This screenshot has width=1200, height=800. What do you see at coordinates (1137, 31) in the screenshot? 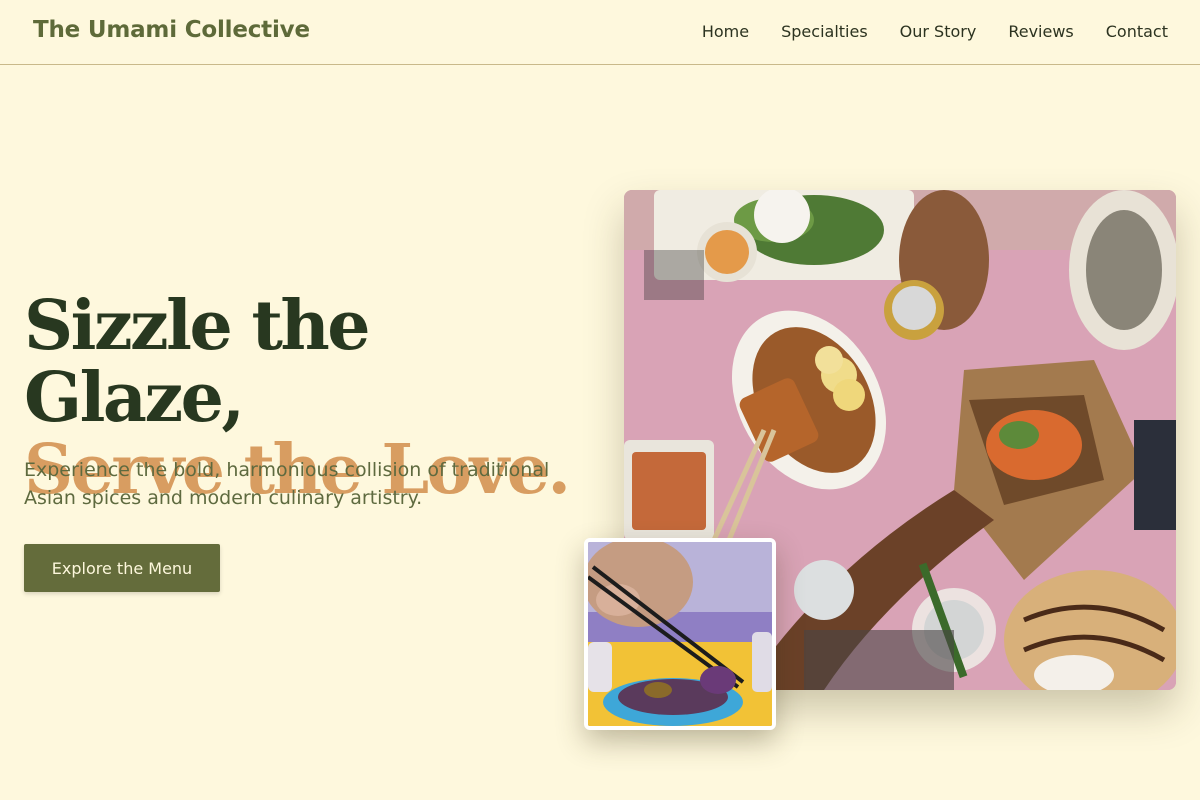
I see `nav-link-contact: Contact` at bounding box center [1137, 31].